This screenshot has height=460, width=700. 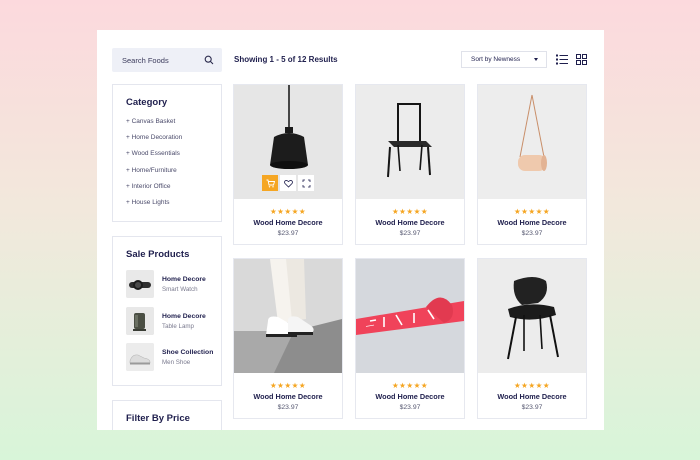 What do you see at coordinates (173, 124) in the screenshot?
I see `category-item: + Canvas Basket` at bounding box center [173, 124].